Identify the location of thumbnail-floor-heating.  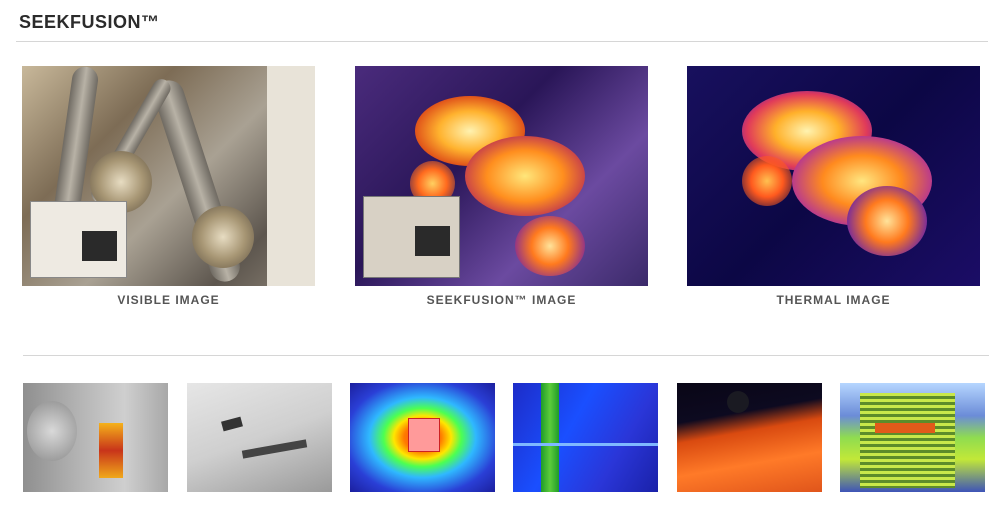
(749, 437).